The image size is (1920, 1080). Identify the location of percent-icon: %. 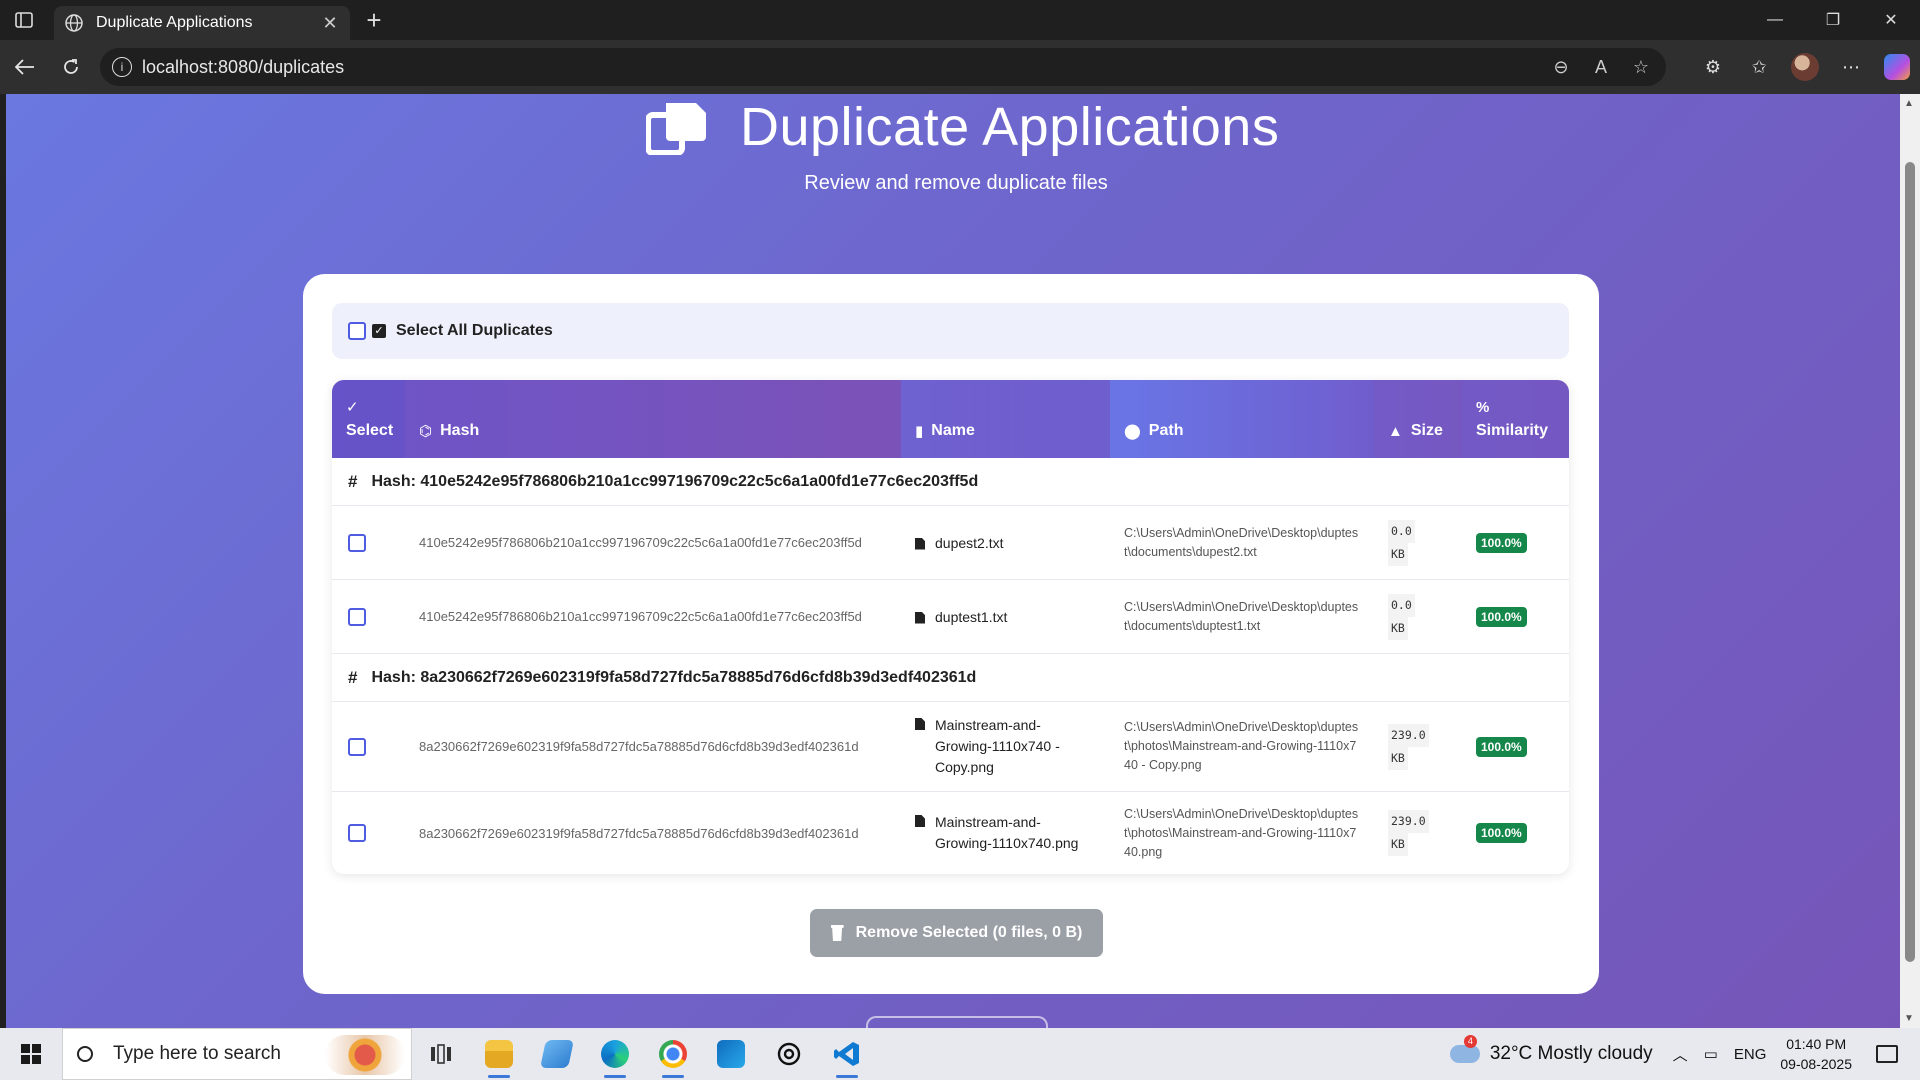
(1483, 407).